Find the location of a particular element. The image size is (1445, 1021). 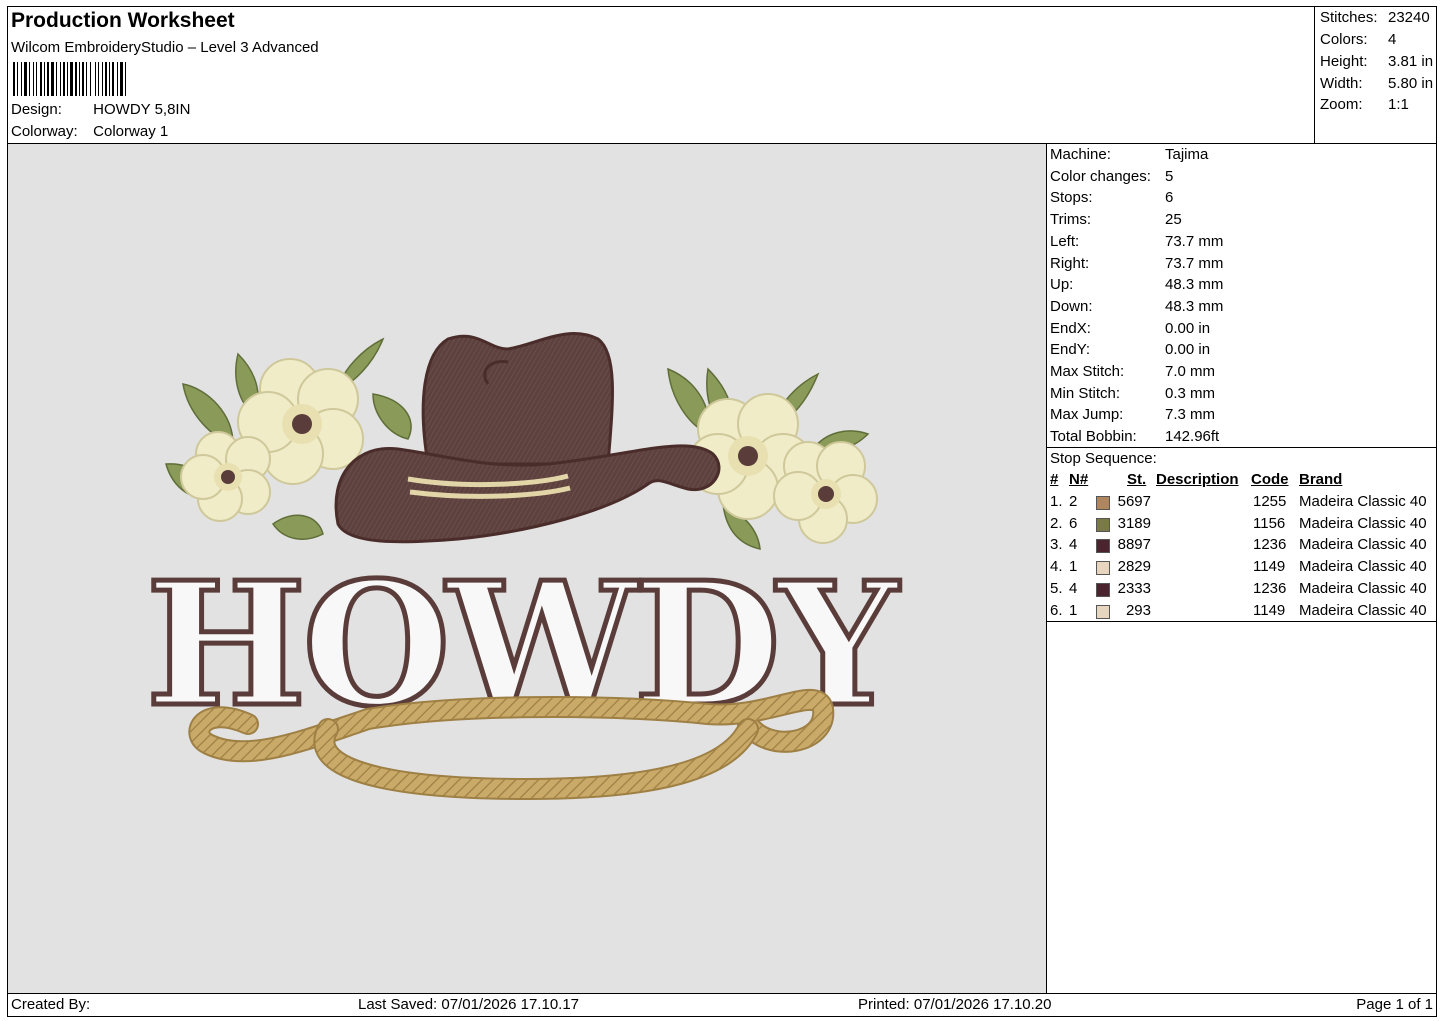

machine-info-row: Right: 73.7 mm is located at coordinates (1136, 263).